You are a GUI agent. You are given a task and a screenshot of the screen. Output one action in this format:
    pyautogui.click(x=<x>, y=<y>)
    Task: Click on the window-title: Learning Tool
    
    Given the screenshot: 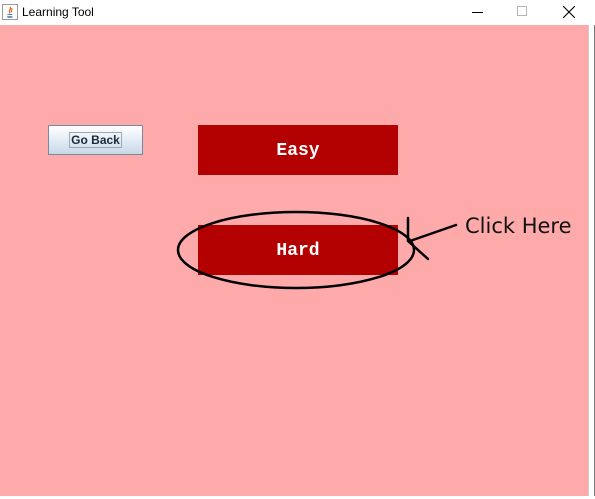 What is the action you would take?
    pyautogui.click(x=58, y=12)
    